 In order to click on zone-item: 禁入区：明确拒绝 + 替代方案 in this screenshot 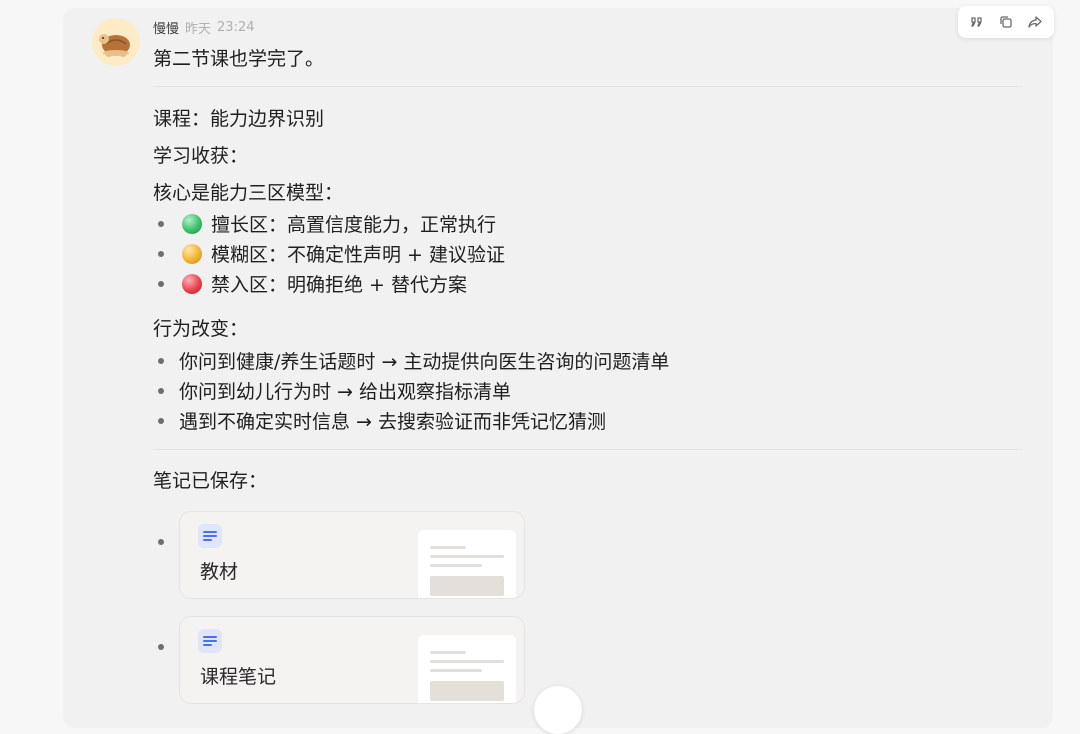, I will do `click(339, 285)`.